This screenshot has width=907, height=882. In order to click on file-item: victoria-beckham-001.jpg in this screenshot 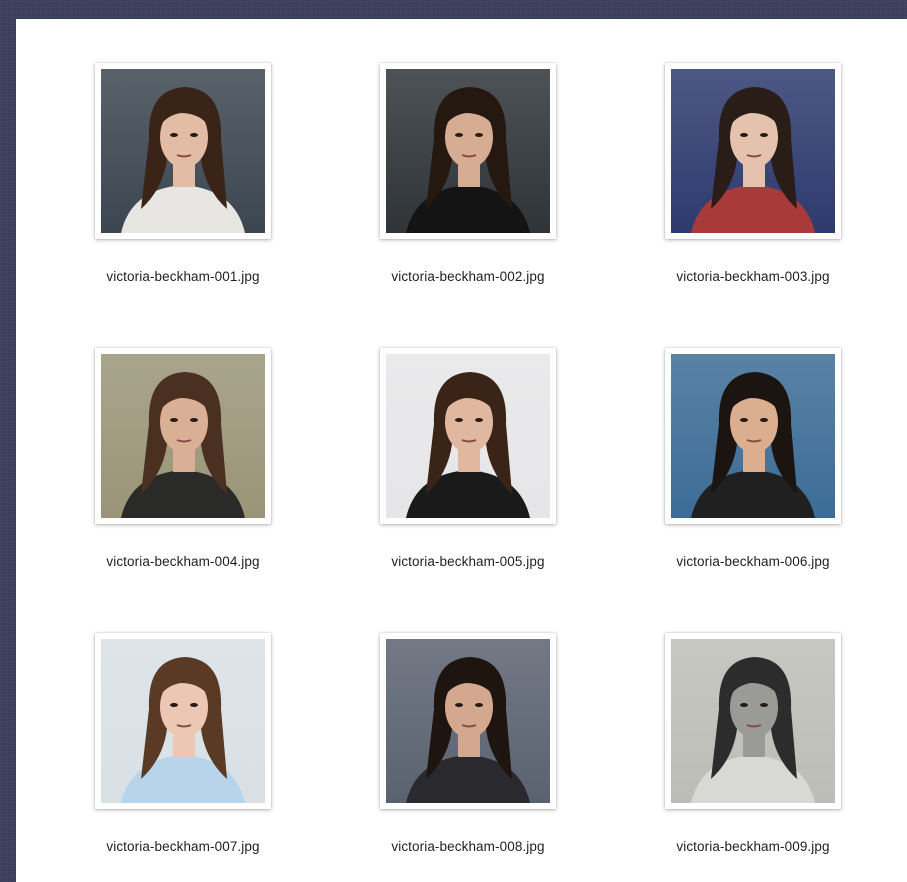, I will do `click(183, 183)`.